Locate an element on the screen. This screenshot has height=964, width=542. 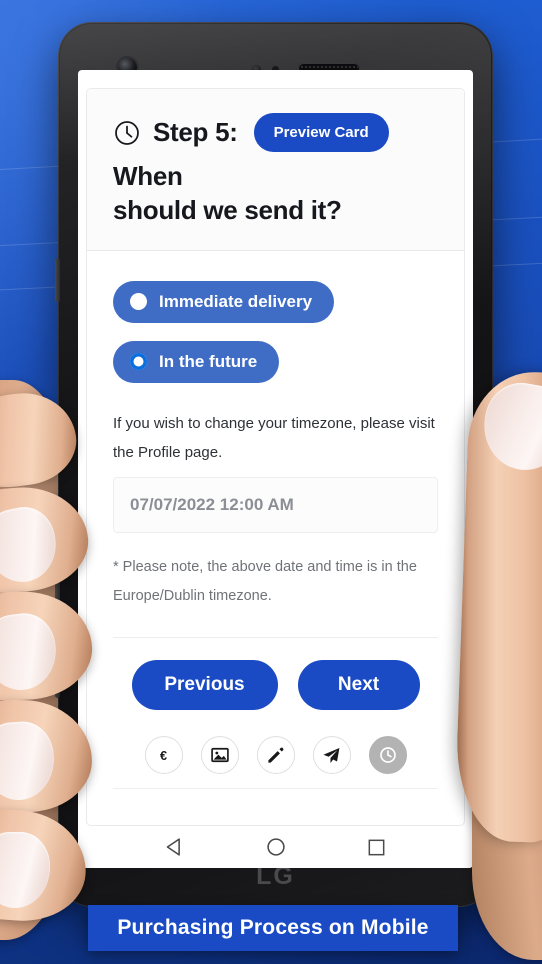
next-button: Next is located at coordinates (358, 685).